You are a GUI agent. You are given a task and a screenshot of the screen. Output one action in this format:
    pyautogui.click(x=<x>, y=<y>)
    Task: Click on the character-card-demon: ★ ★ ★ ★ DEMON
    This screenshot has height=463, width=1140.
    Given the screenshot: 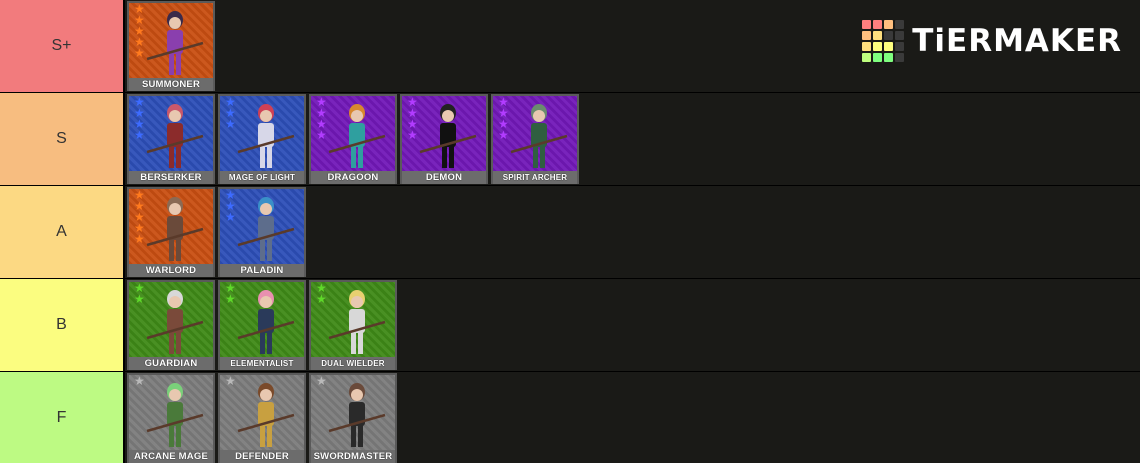 What is the action you would take?
    pyautogui.click(x=444, y=139)
    